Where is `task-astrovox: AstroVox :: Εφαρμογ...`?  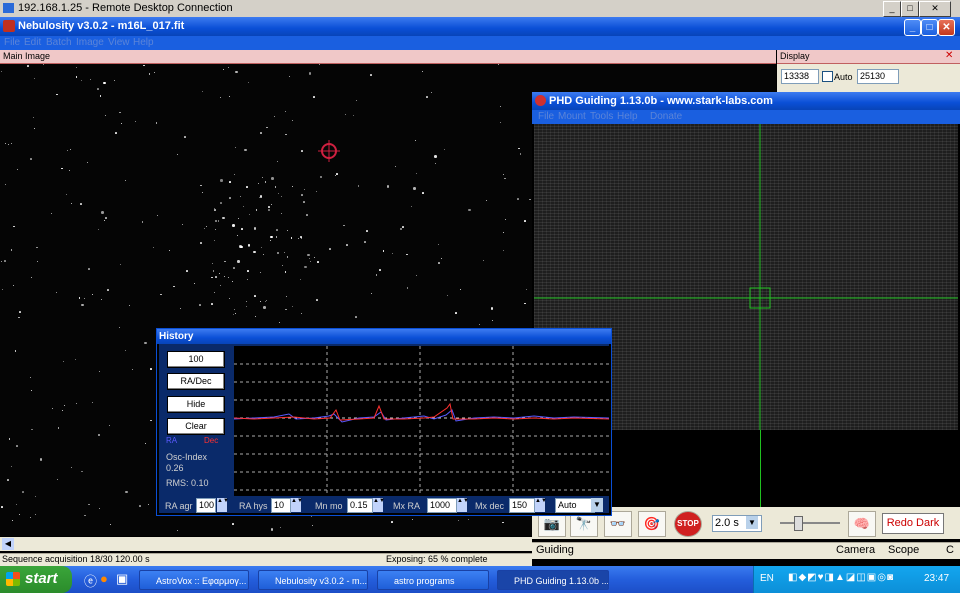
task-astrovox: AstroVox :: Εφαρμογ... is located at coordinates (194, 580).